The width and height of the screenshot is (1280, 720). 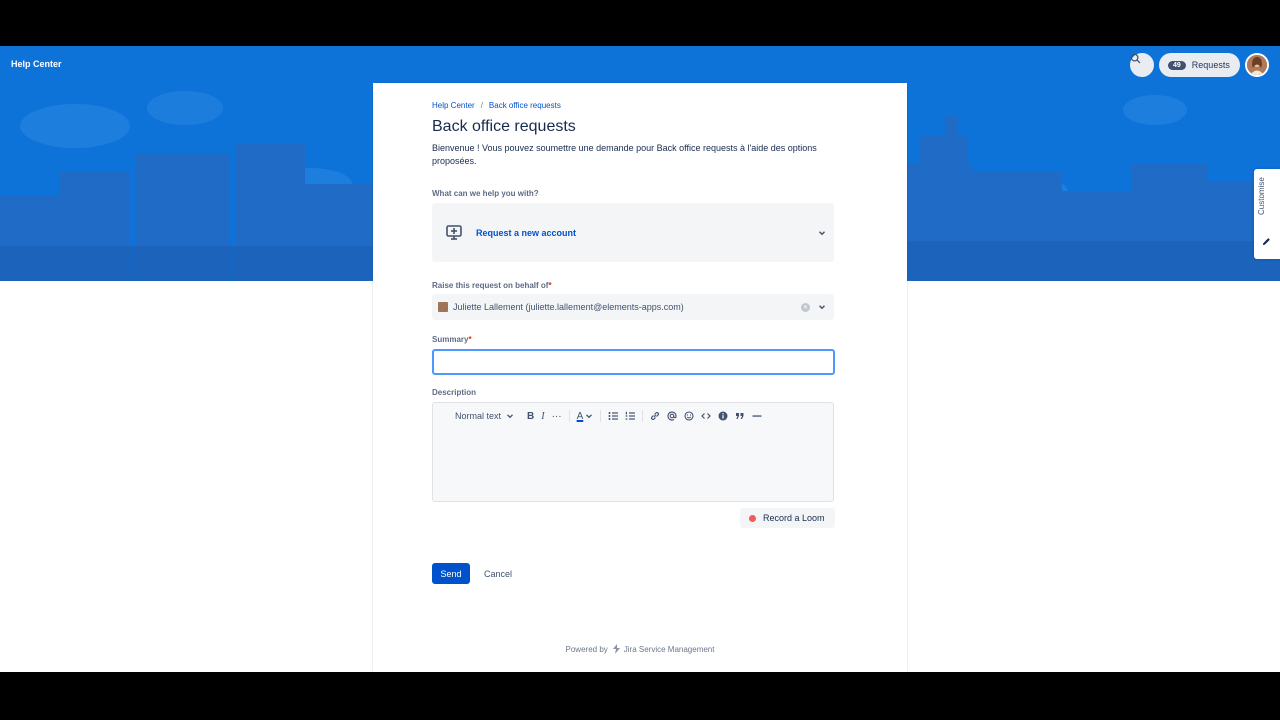 I want to click on breadcrumb: Help Center / Back office requests, so click(x=633, y=105).